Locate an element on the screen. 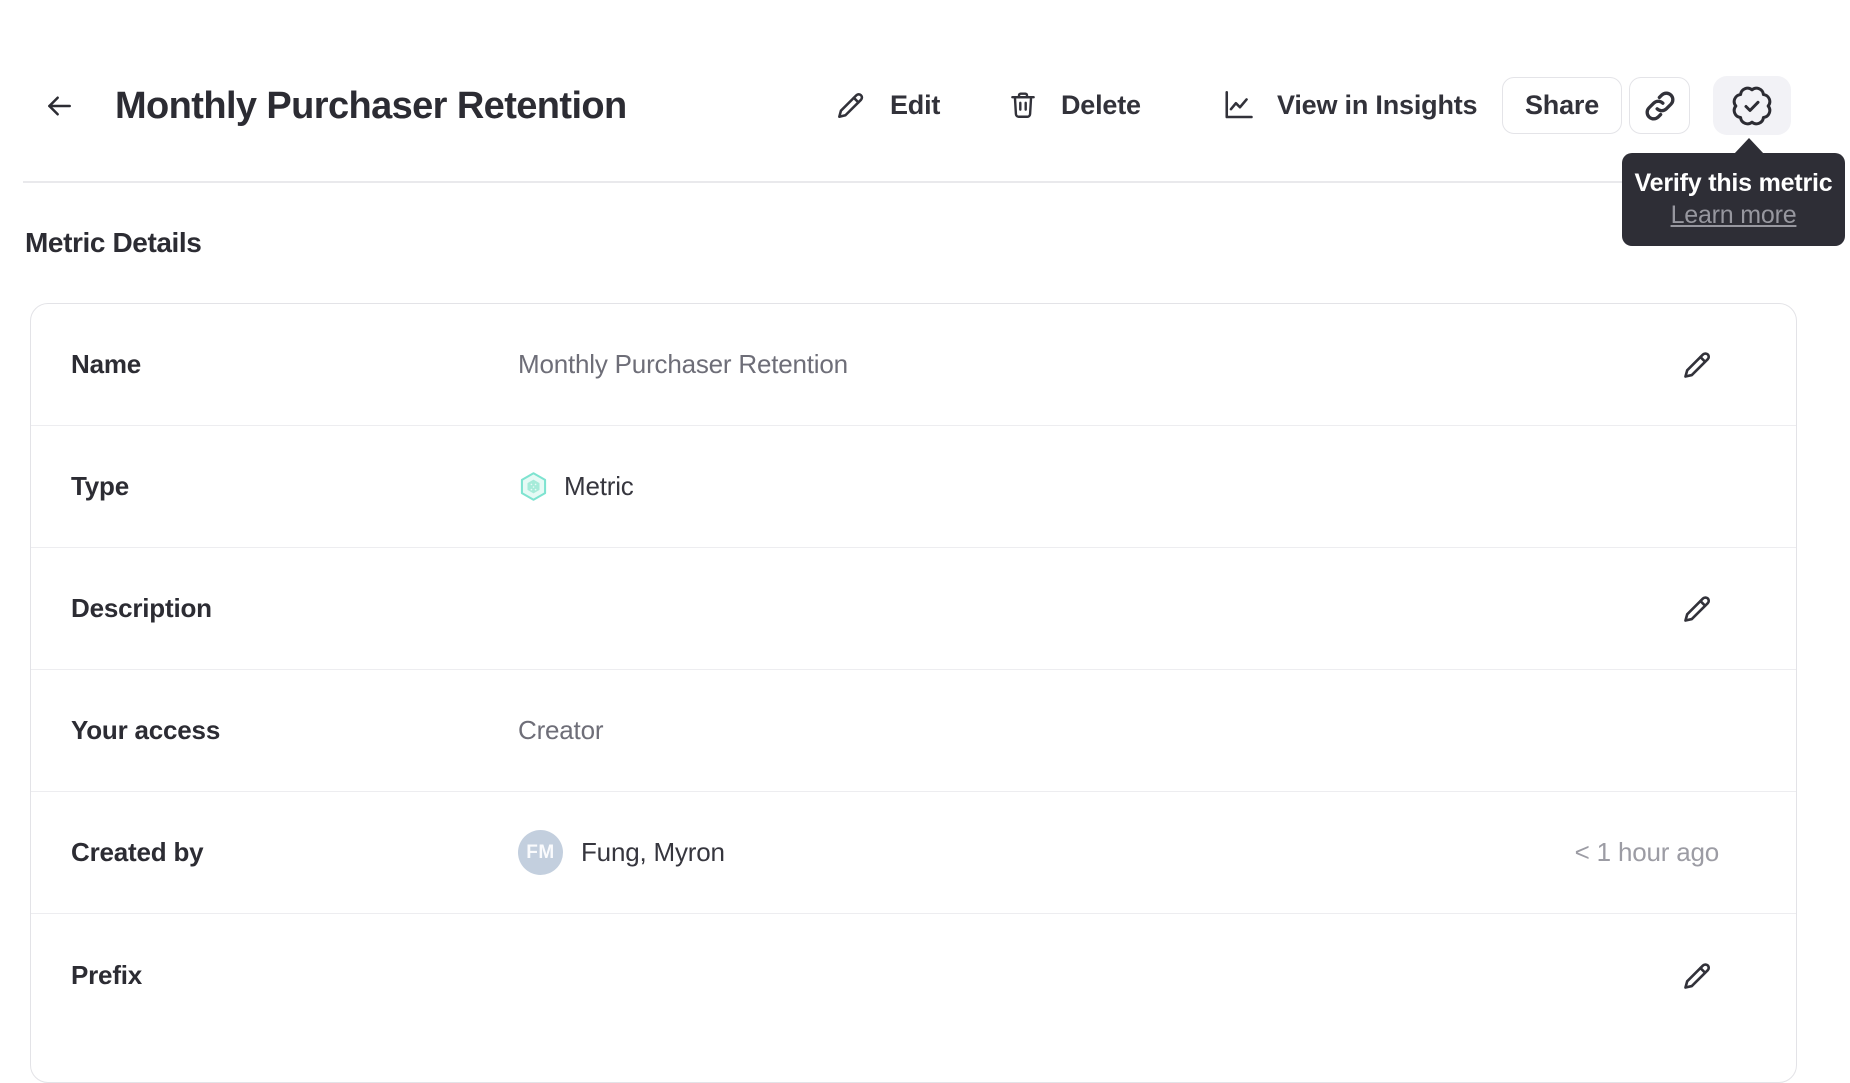 The image size is (1850, 1083). row-value: Monthly Purchaser Retention is located at coordinates (683, 364).